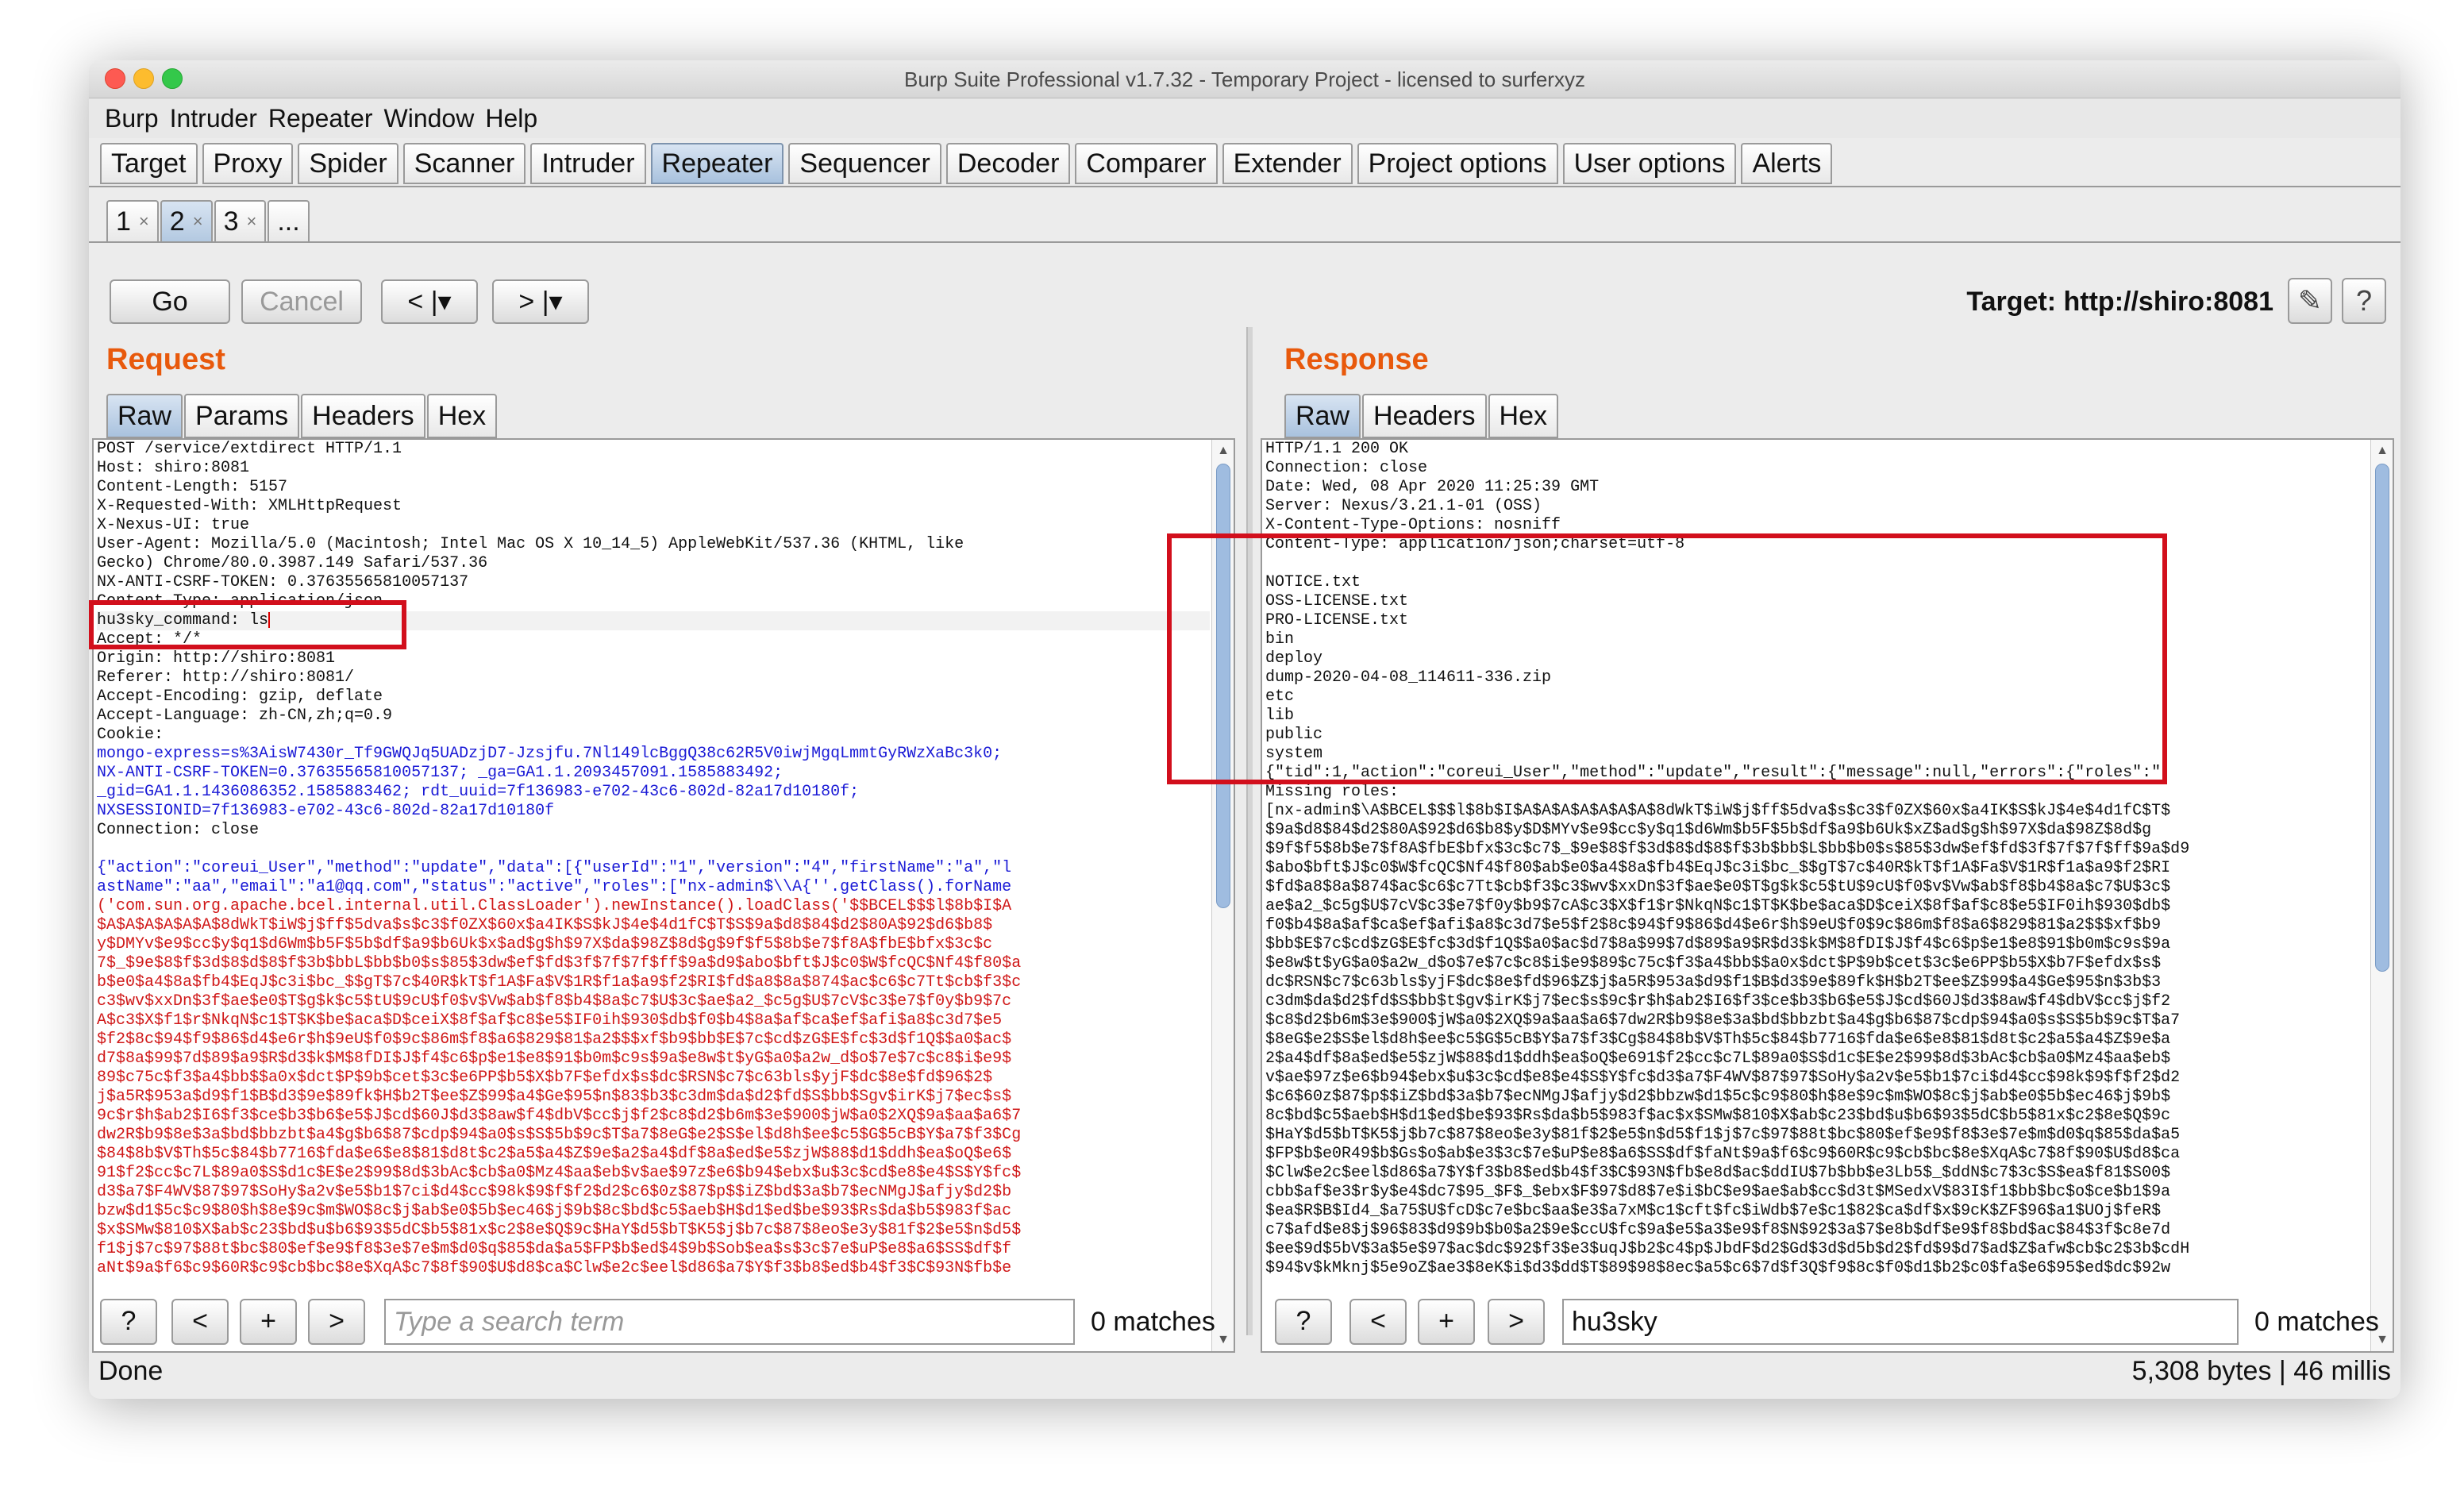 Image resolution: width=2464 pixels, height=1502 pixels. What do you see at coordinates (2119, 302) in the screenshot?
I see `target-label: Target: http://shiro:8081` at bounding box center [2119, 302].